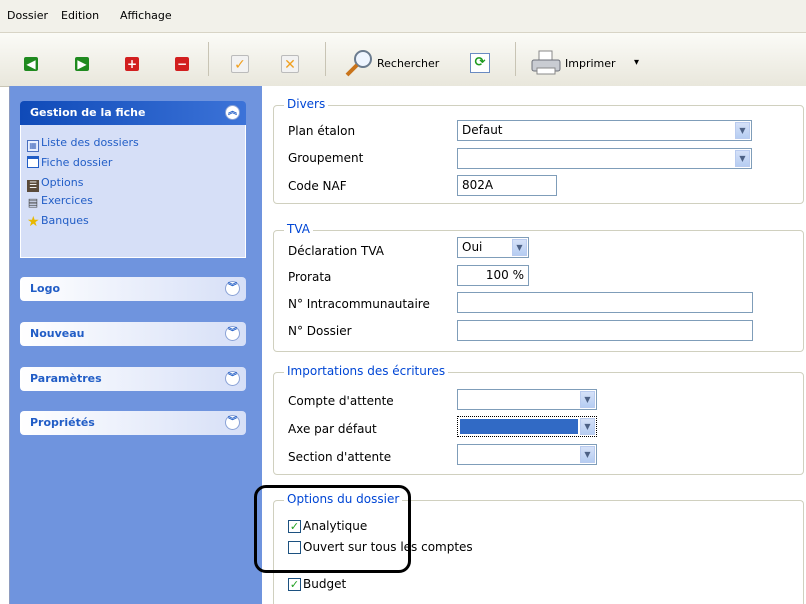 The height and width of the screenshot is (604, 806). I want to click on cancel-cross-icon: ✕, so click(290, 64).